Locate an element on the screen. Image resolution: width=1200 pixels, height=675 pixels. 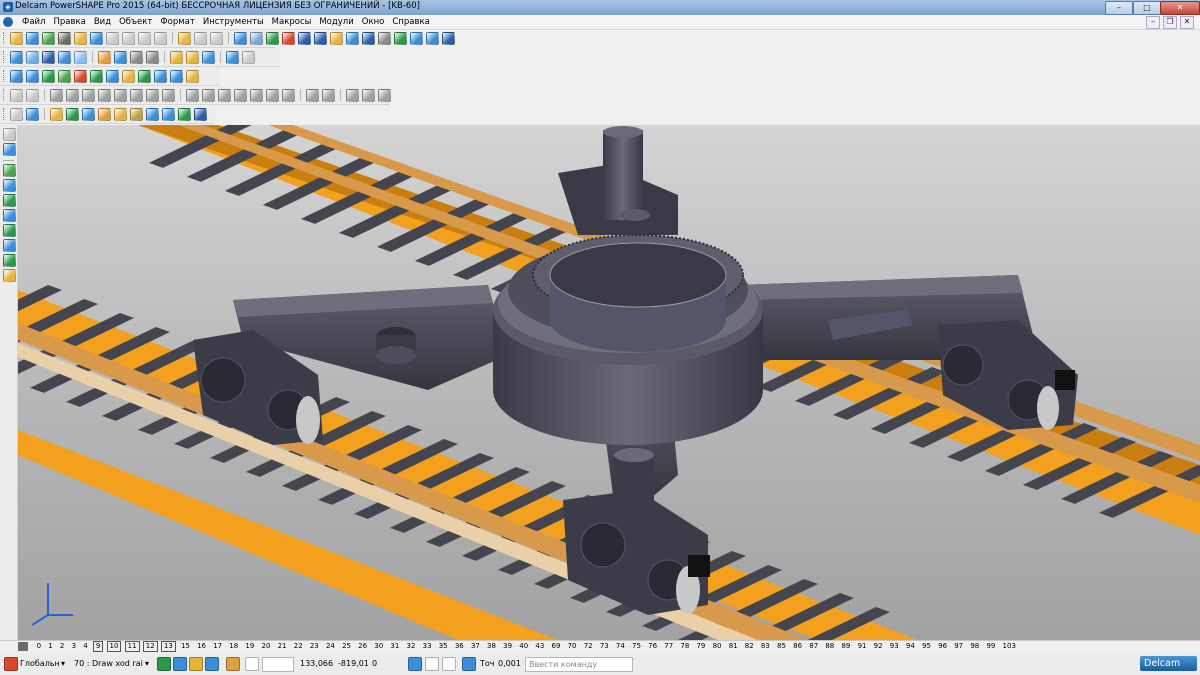
level-select: 70 : Draw xod rai is located at coordinates (111, 663).